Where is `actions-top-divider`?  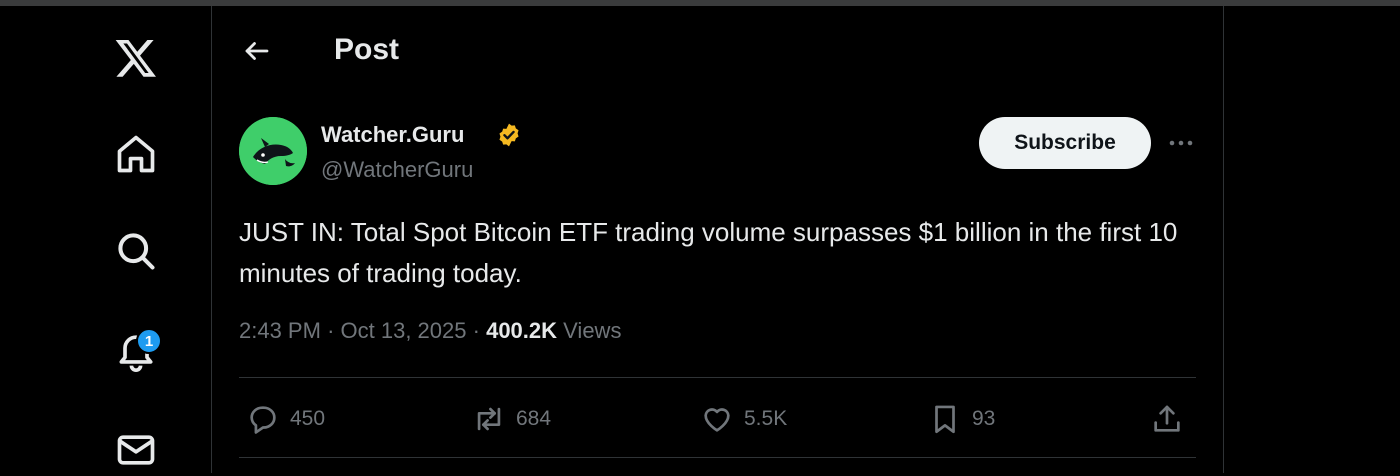 actions-top-divider is located at coordinates (717, 377).